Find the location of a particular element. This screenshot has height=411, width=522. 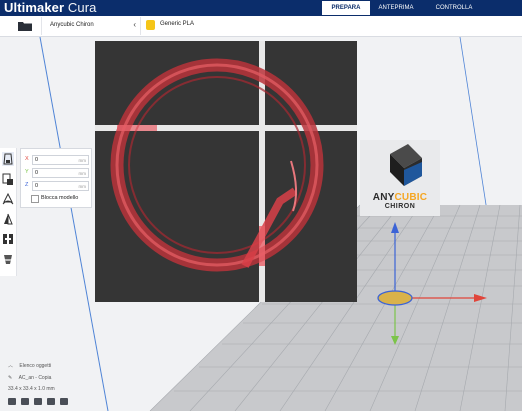

brand-wordmark: ANYCUBIC is located at coordinates (400, 197).